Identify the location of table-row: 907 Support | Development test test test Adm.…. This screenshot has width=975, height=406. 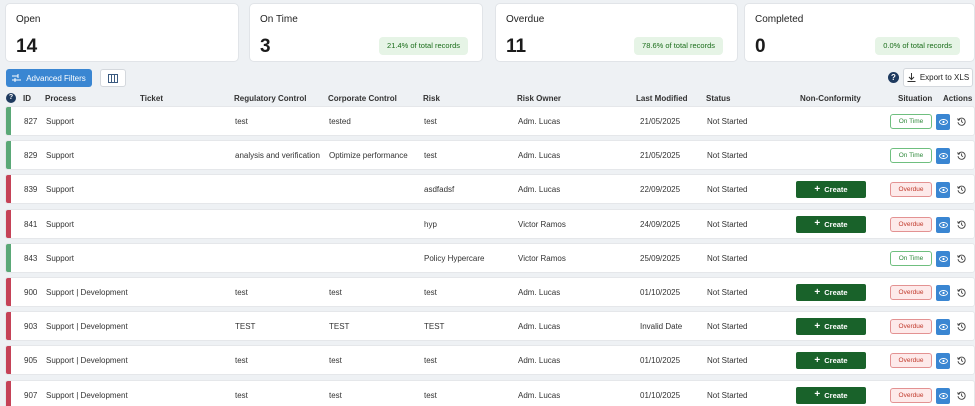
(490, 392).